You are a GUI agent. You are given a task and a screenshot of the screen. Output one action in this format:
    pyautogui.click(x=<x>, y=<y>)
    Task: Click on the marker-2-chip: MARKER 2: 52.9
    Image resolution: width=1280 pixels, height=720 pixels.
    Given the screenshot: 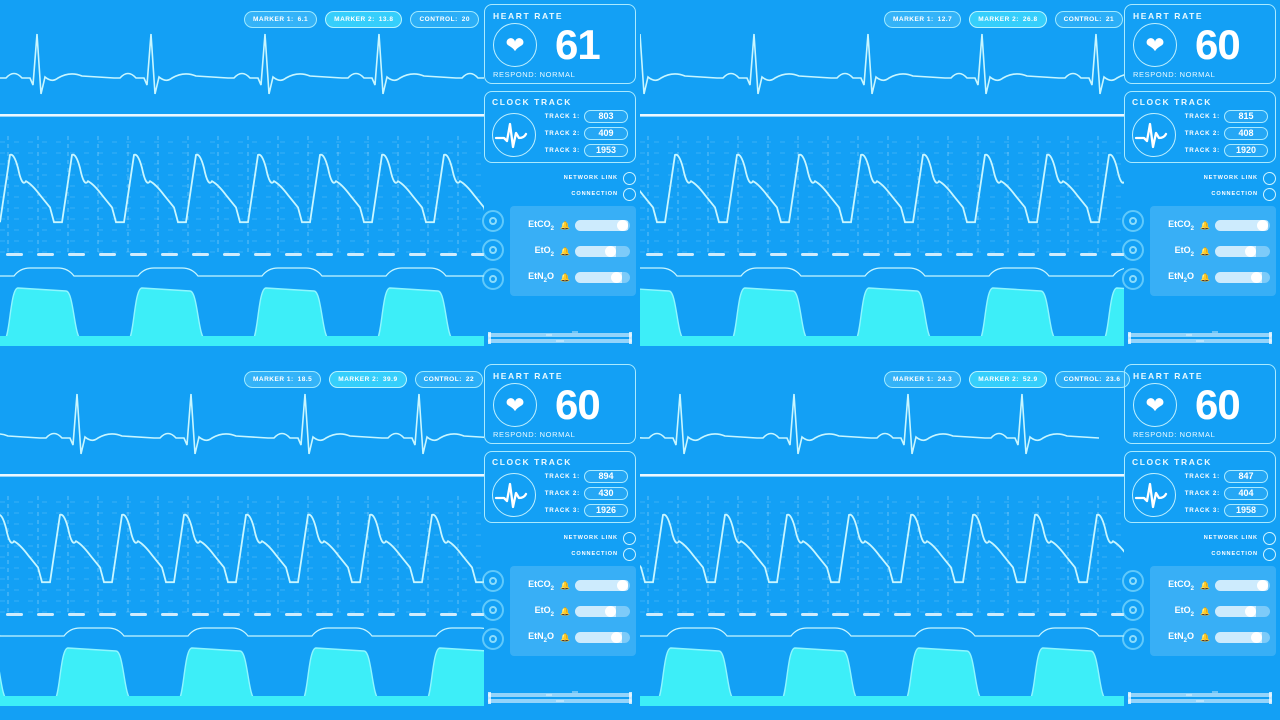 What is the action you would take?
    pyautogui.click(x=1008, y=379)
    